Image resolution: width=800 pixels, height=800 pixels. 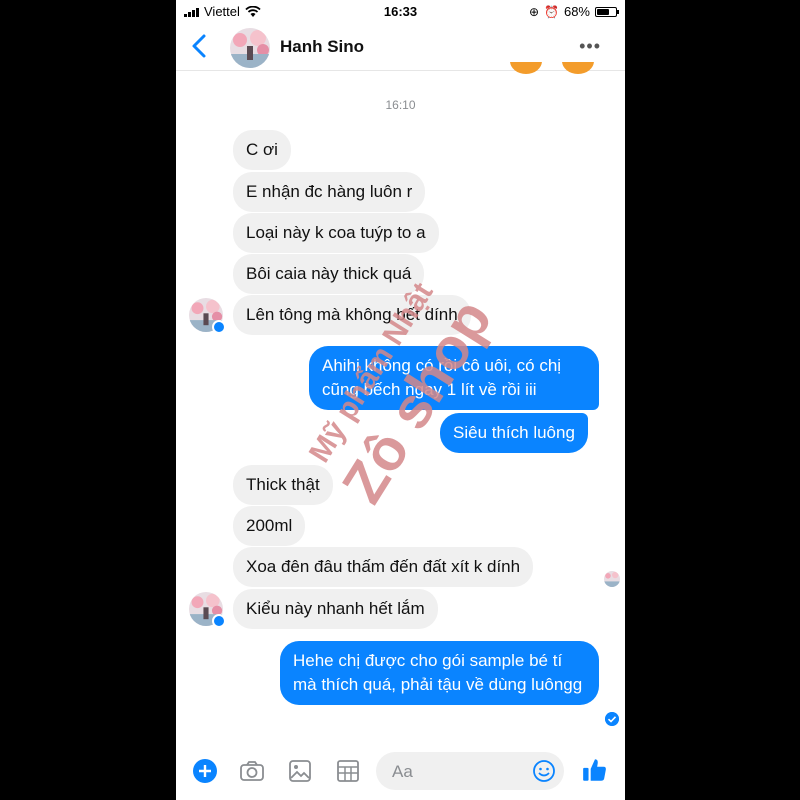 I want to click on thumbs-up-icon, so click(x=595, y=770).